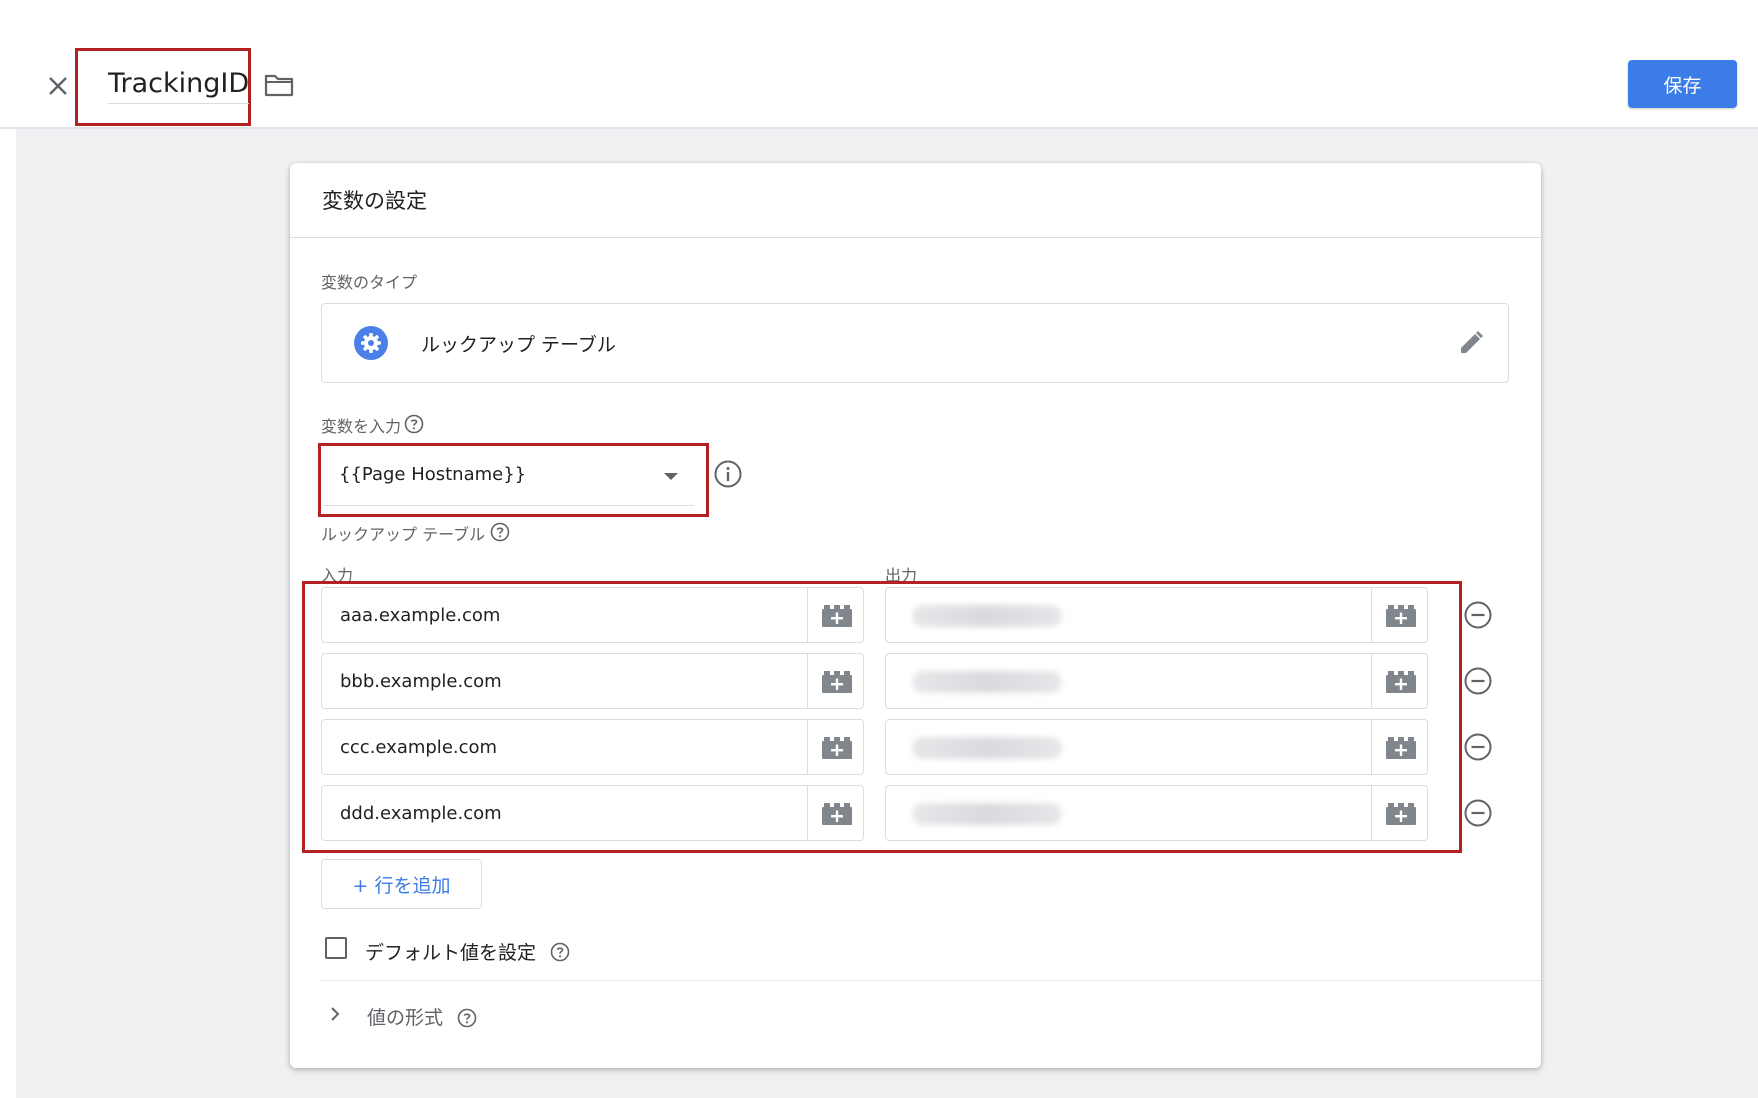  I want to click on input-variable-dropdown: {{Page Hostname}}, so click(508, 477).